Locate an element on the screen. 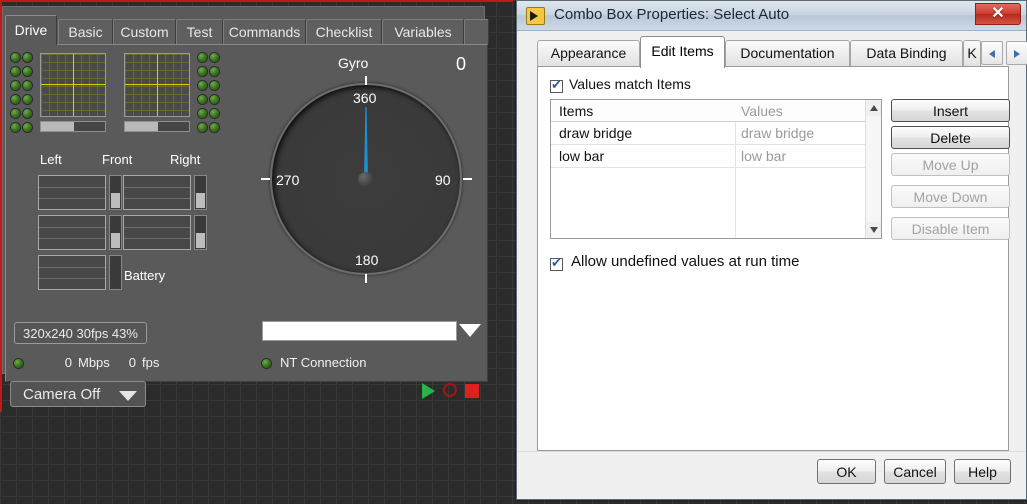 The width and height of the screenshot is (1027, 504). tab-basic: Basic is located at coordinates (85, 31).